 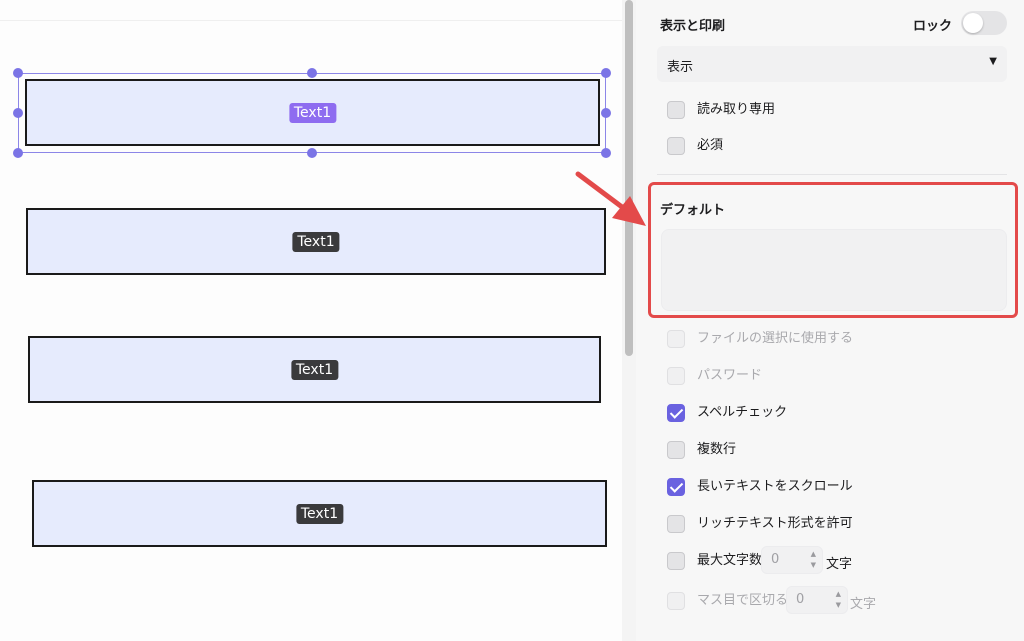 What do you see at coordinates (933, 26) in the screenshot?
I see `lock-label: ロック` at bounding box center [933, 26].